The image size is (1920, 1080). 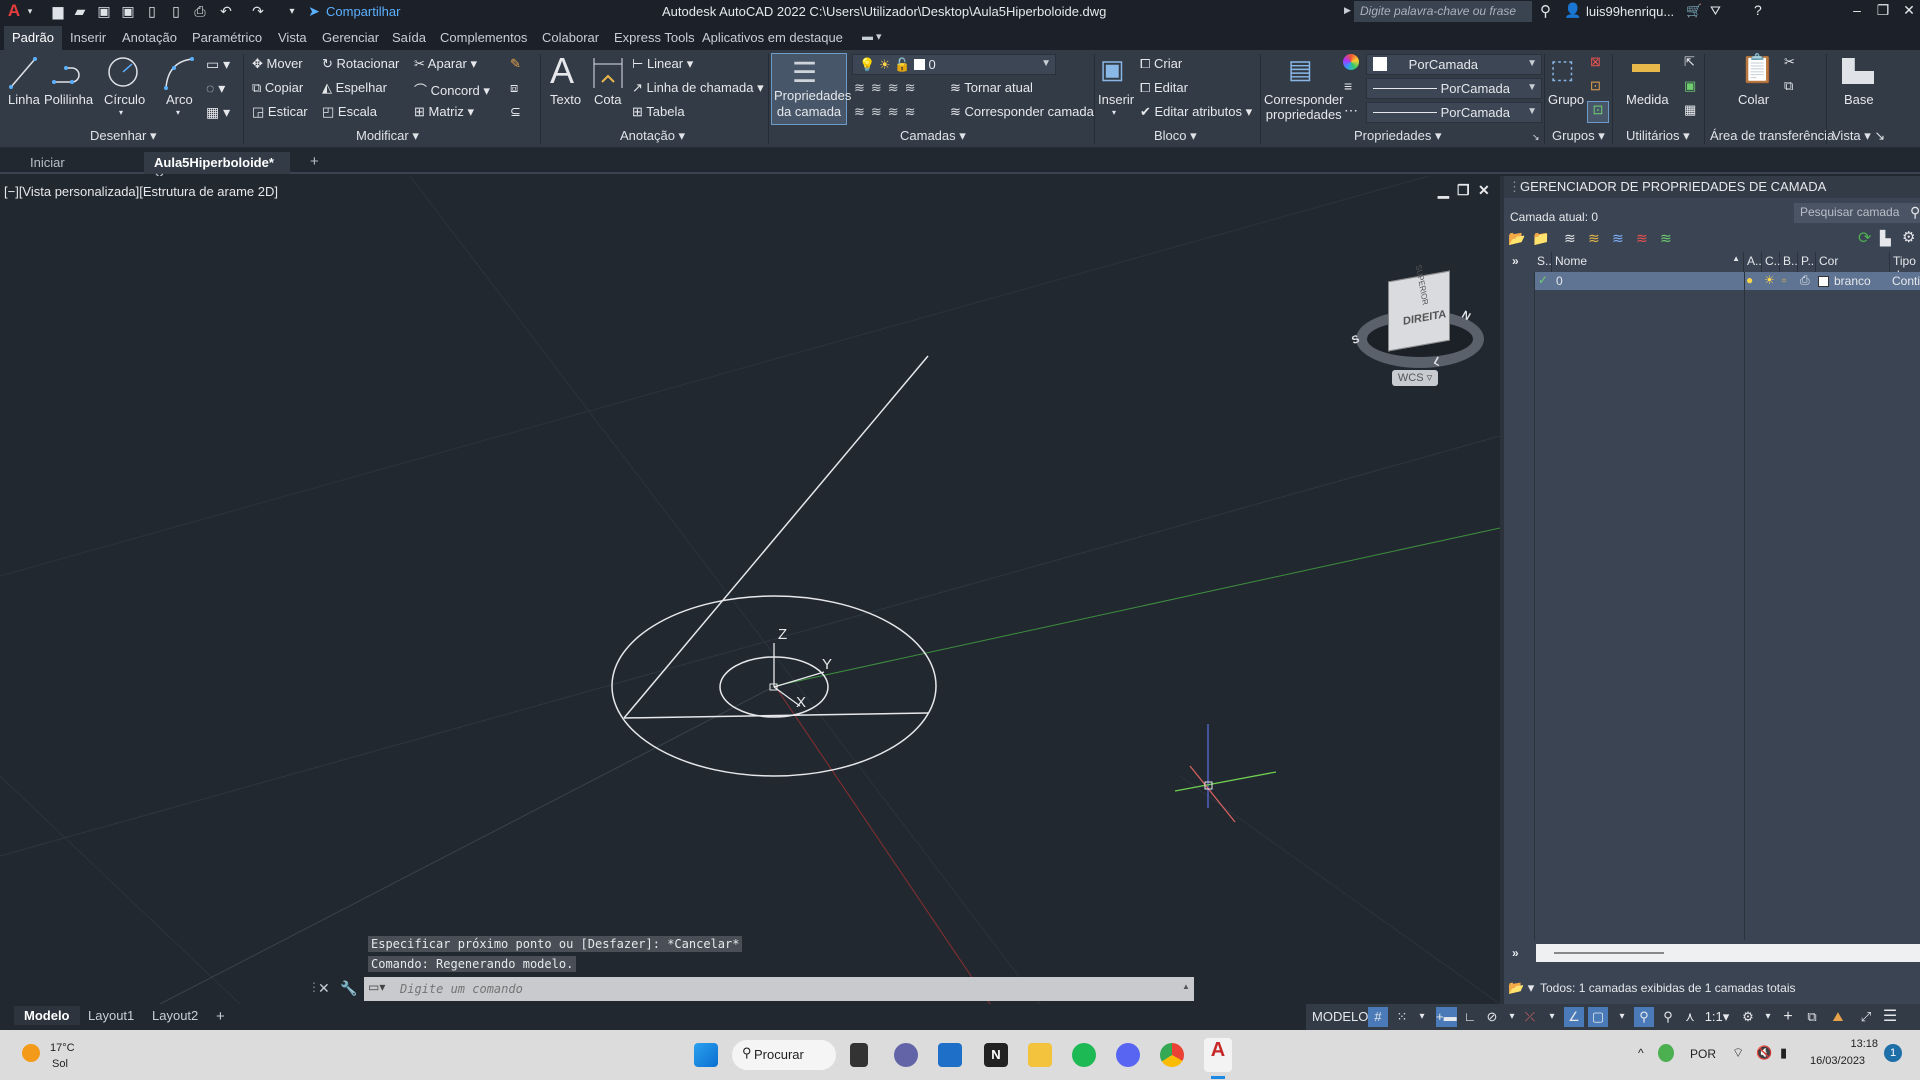 What do you see at coordinates (706, 1055) in the screenshot?
I see `windows-start-icon` at bounding box center [706, 1055].